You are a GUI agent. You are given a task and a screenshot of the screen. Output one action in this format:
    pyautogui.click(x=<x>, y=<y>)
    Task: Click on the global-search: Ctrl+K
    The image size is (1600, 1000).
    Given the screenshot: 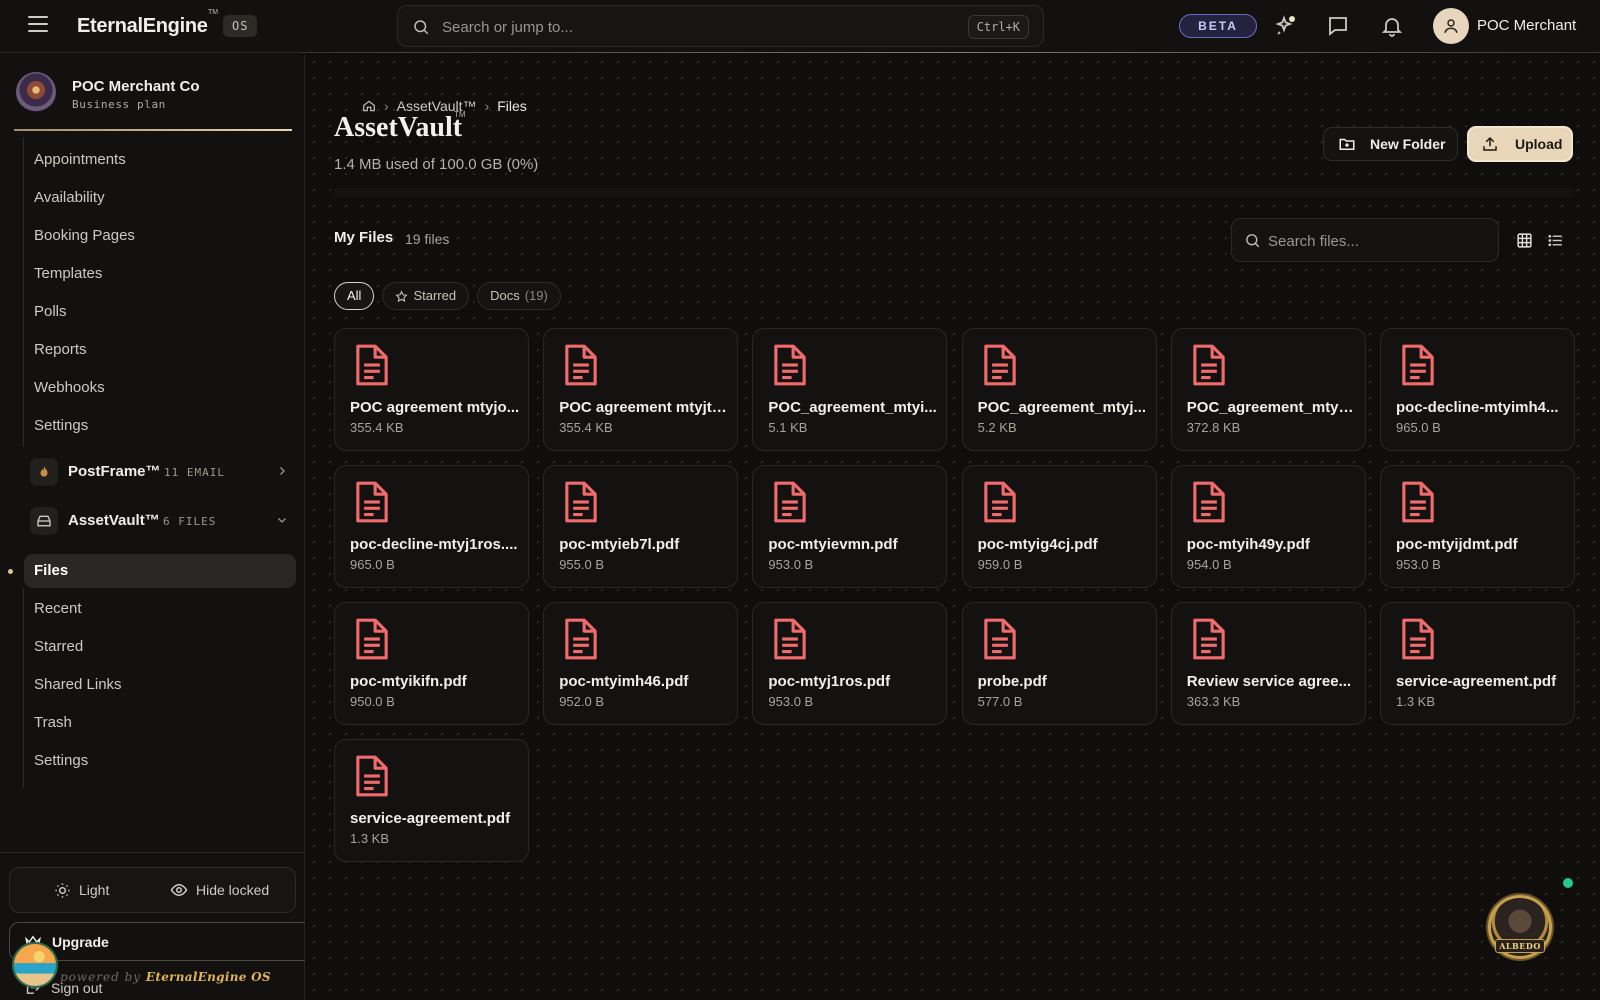 What is the action you would take?
    pyautogui.click(x=720, y=26)
    